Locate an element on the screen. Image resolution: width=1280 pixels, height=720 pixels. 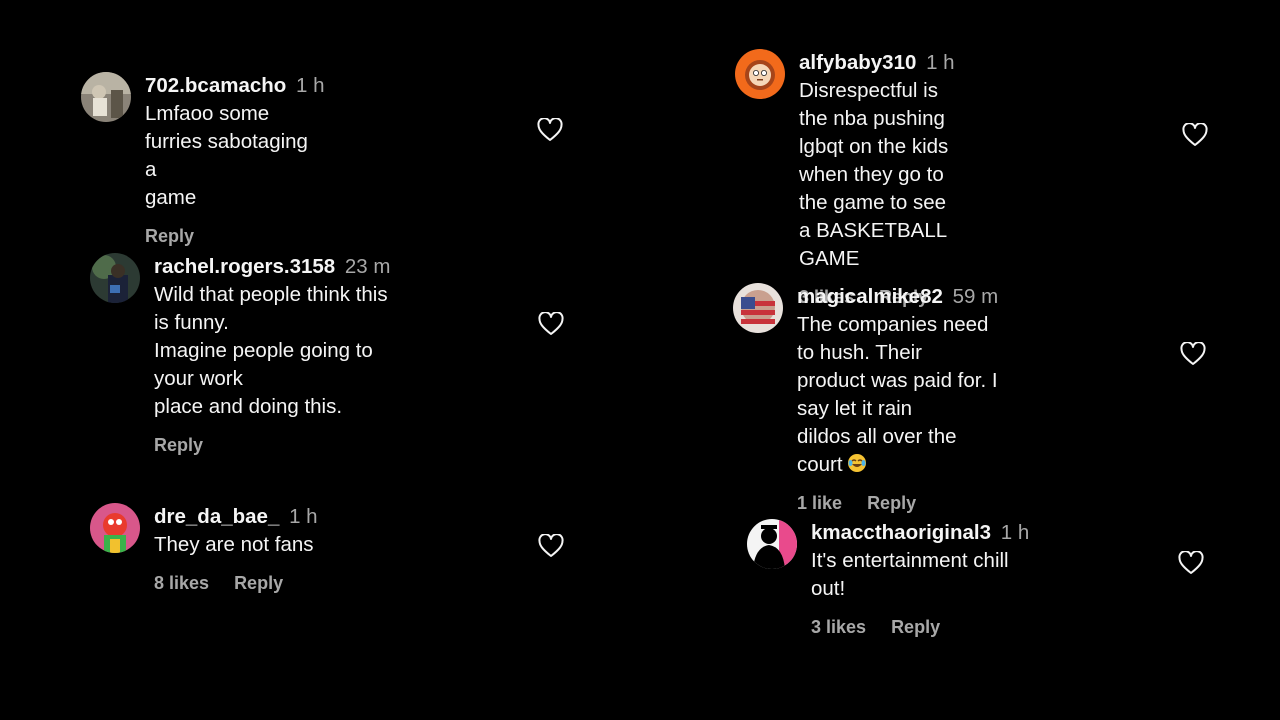
likes-count: 3 likes is located at coordinates (838, 627).